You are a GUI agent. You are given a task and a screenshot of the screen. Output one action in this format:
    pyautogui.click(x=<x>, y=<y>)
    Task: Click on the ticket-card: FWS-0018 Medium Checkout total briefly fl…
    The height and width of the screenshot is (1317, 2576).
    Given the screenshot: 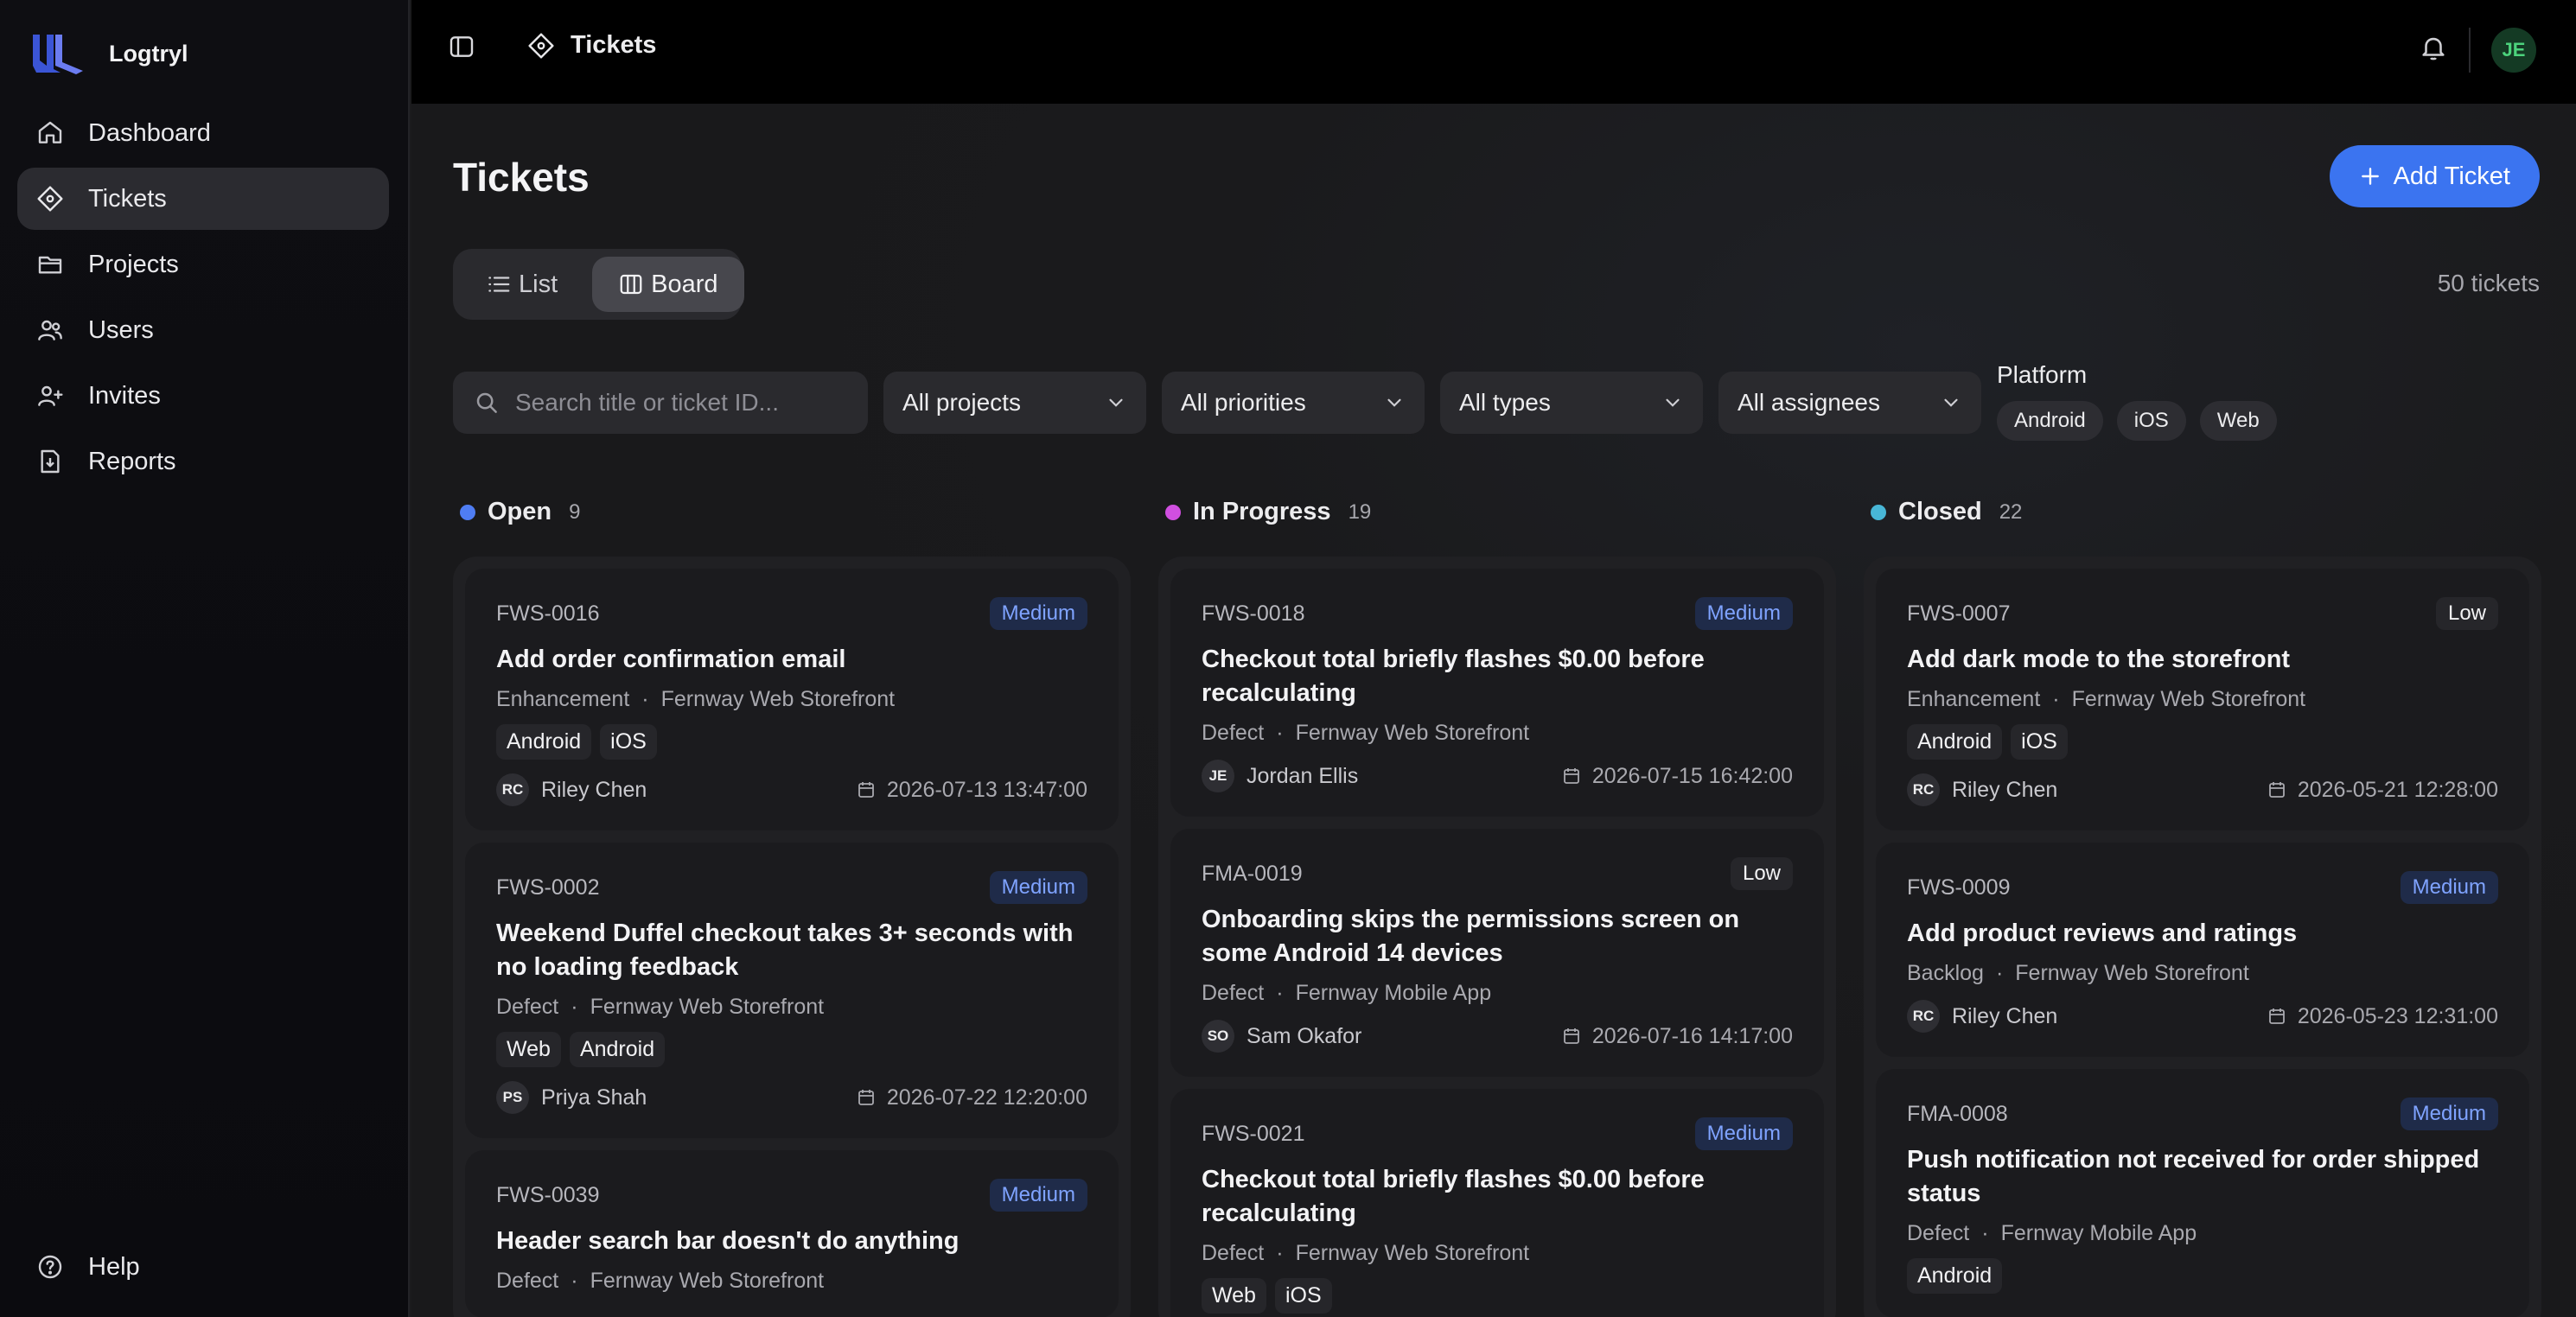 What is the action you would take?
    pyautogui.click(x=1497, y=693)
    